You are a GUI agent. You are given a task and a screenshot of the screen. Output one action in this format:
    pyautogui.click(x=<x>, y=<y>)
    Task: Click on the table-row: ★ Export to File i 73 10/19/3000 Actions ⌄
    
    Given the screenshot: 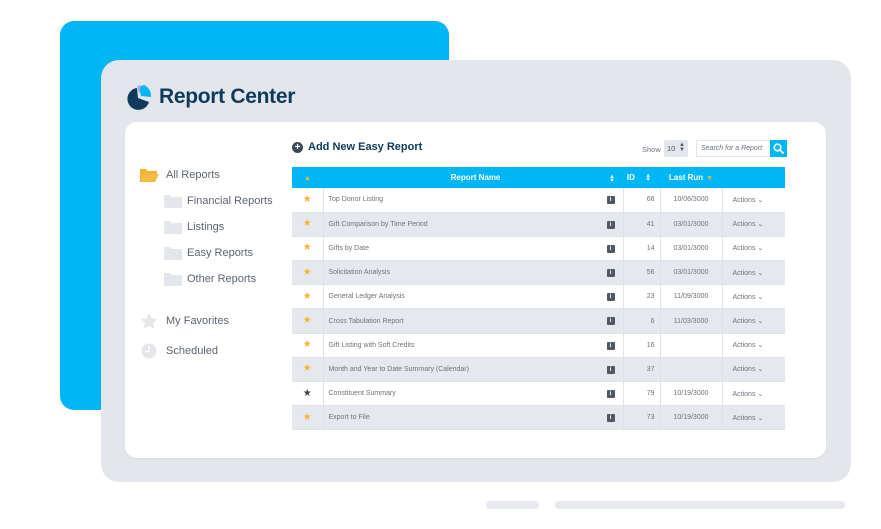 What is the action you would take?
    pyautogui.click(x=538, y=418)
    